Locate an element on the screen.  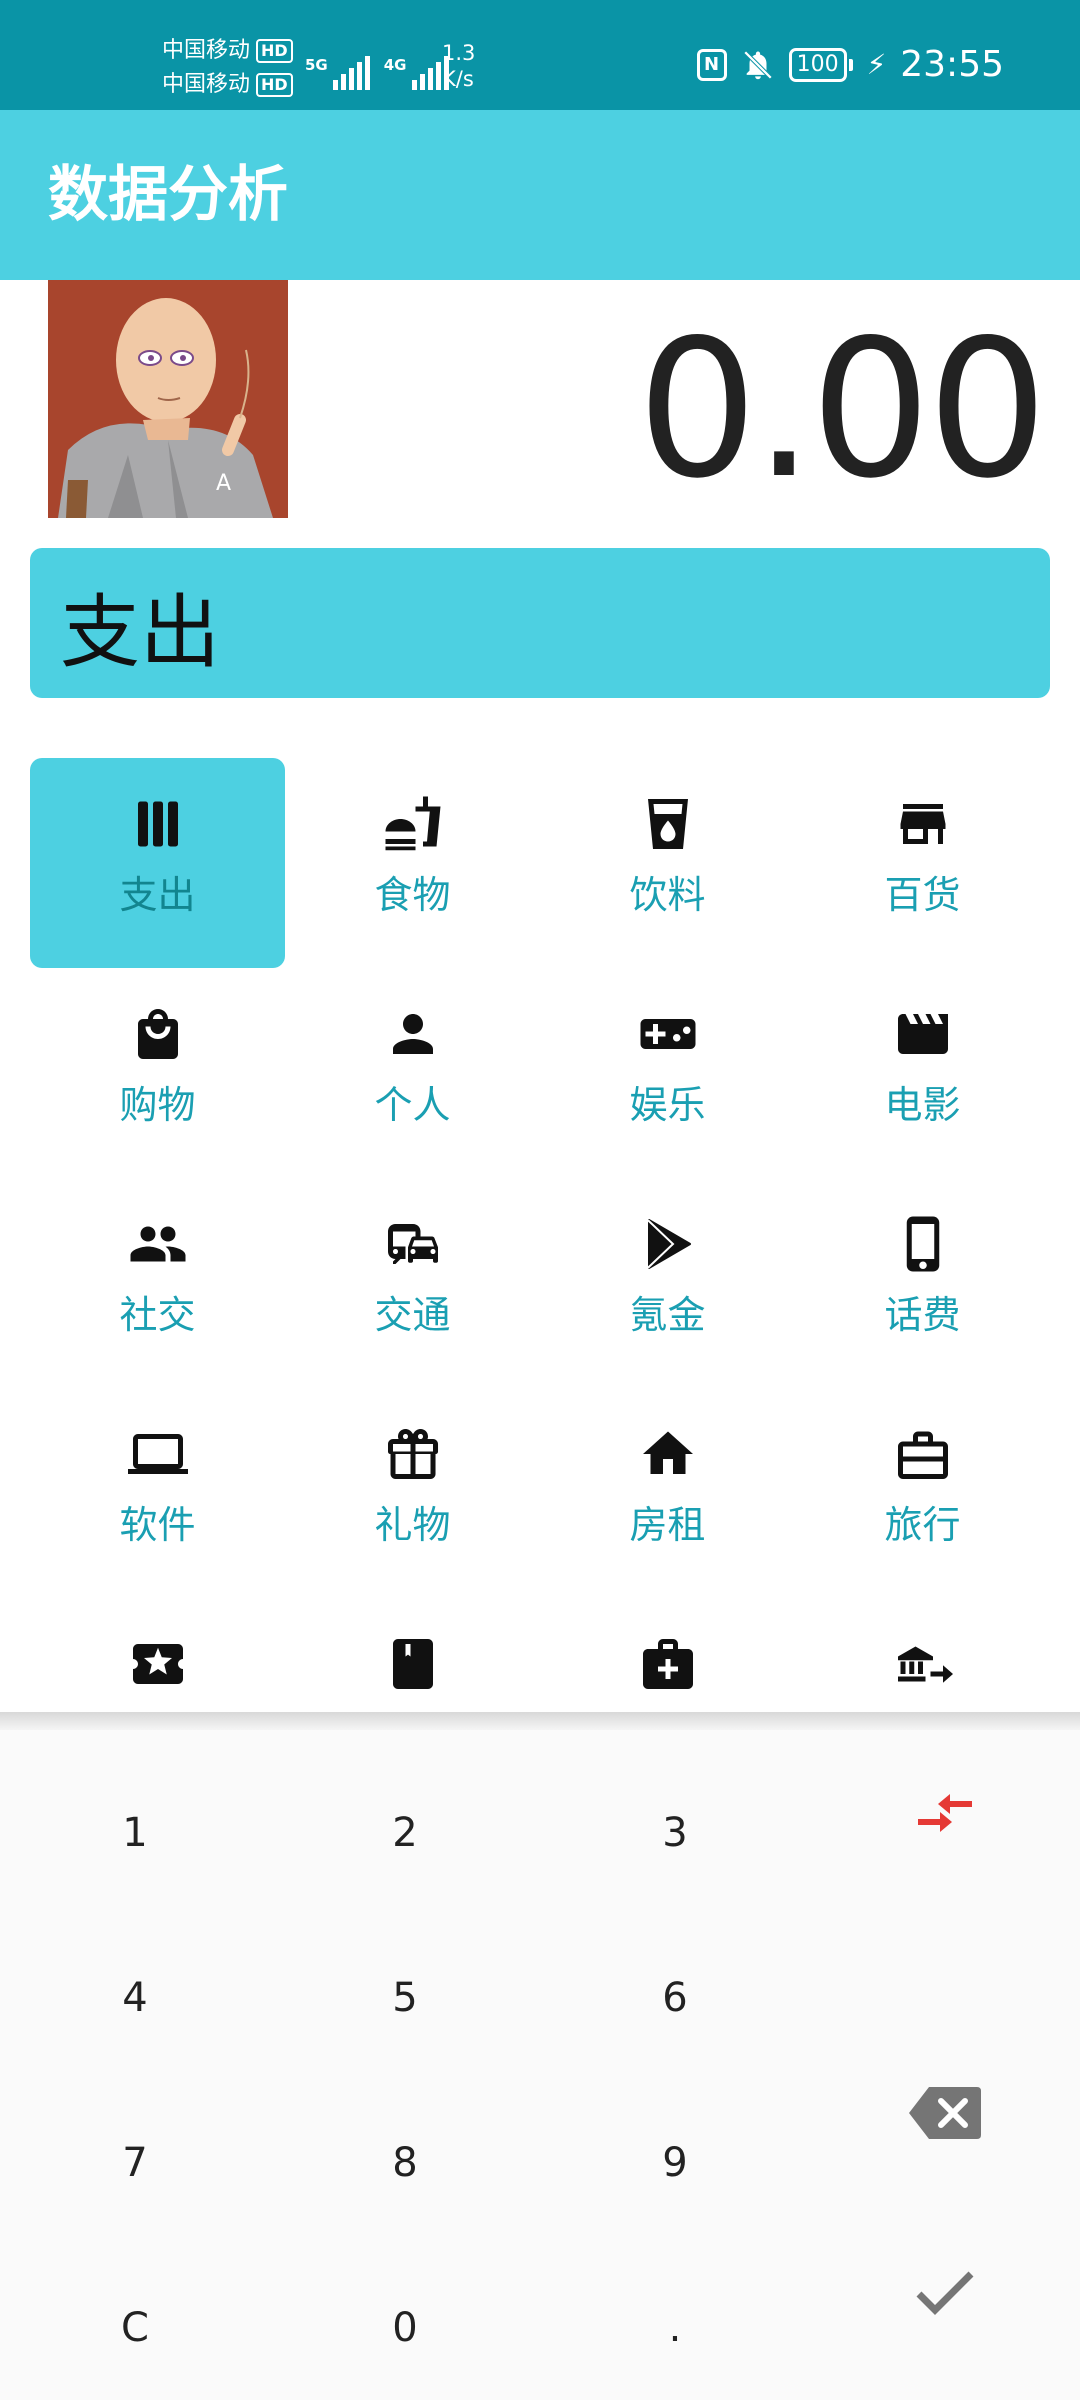
carrier-name-2: 中国移动 is located at coordinates (206, 84).